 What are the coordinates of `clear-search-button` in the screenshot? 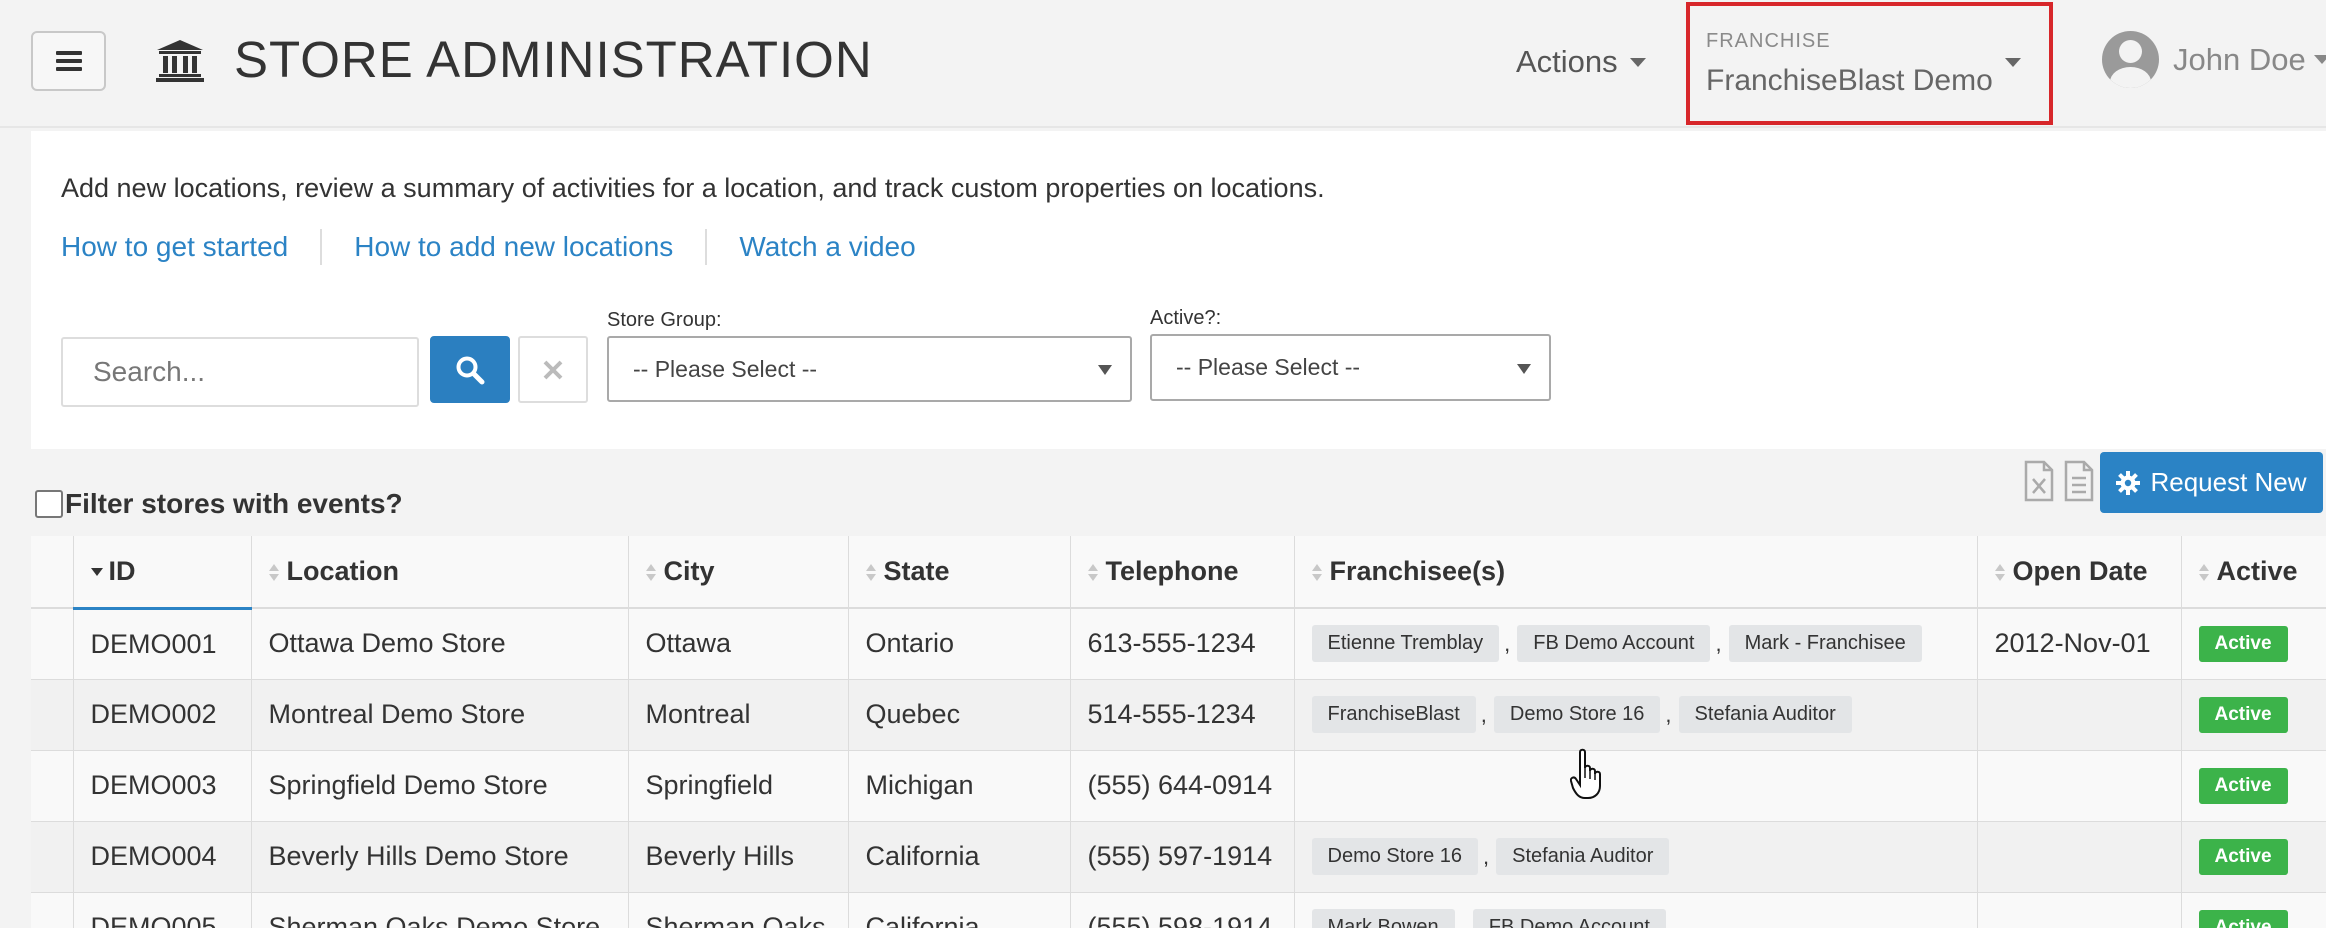 It's located at (553, 369).